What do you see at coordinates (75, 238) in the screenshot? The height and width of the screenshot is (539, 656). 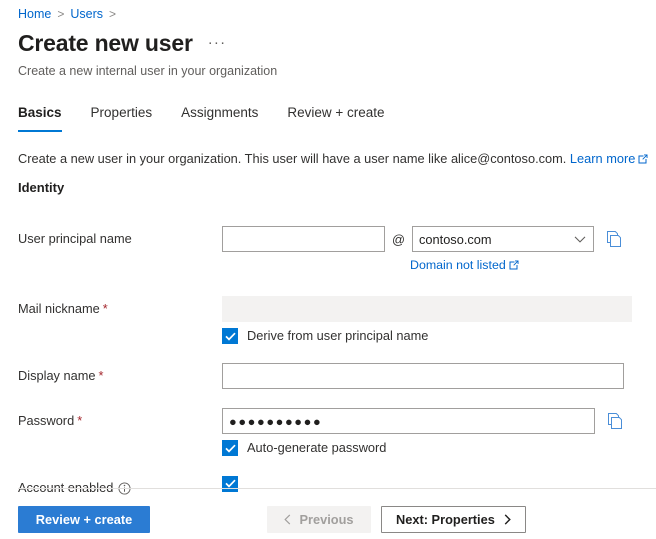 I see `label-text: User principal name` at bounding box center [75, 238].